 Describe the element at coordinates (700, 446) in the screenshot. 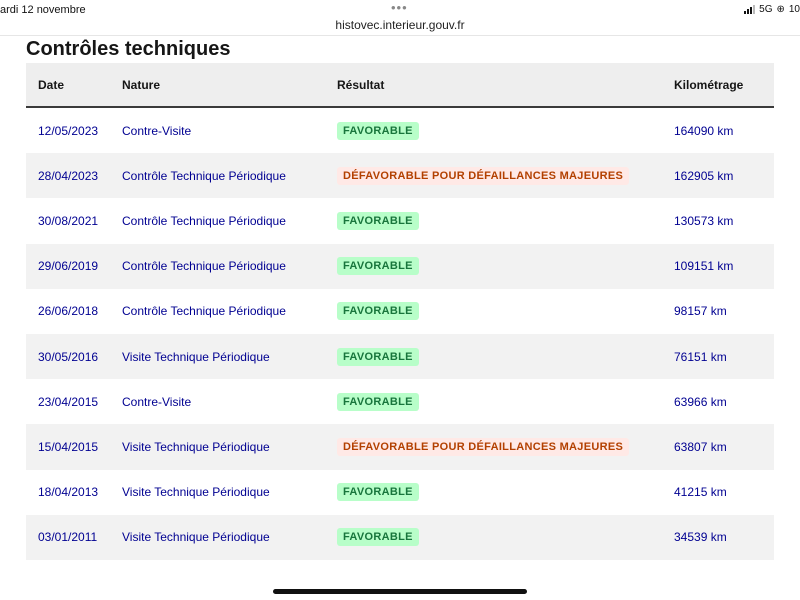

I see `cell-km: 63807 km` at that location.